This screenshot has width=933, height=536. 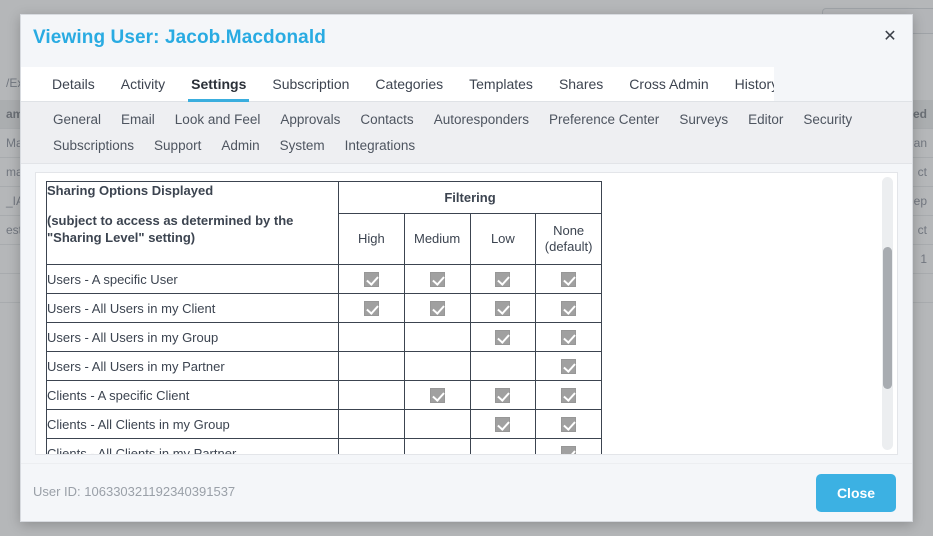 I want to click on table-row: Users - All Users in my Group, so click(x=324, y=337).